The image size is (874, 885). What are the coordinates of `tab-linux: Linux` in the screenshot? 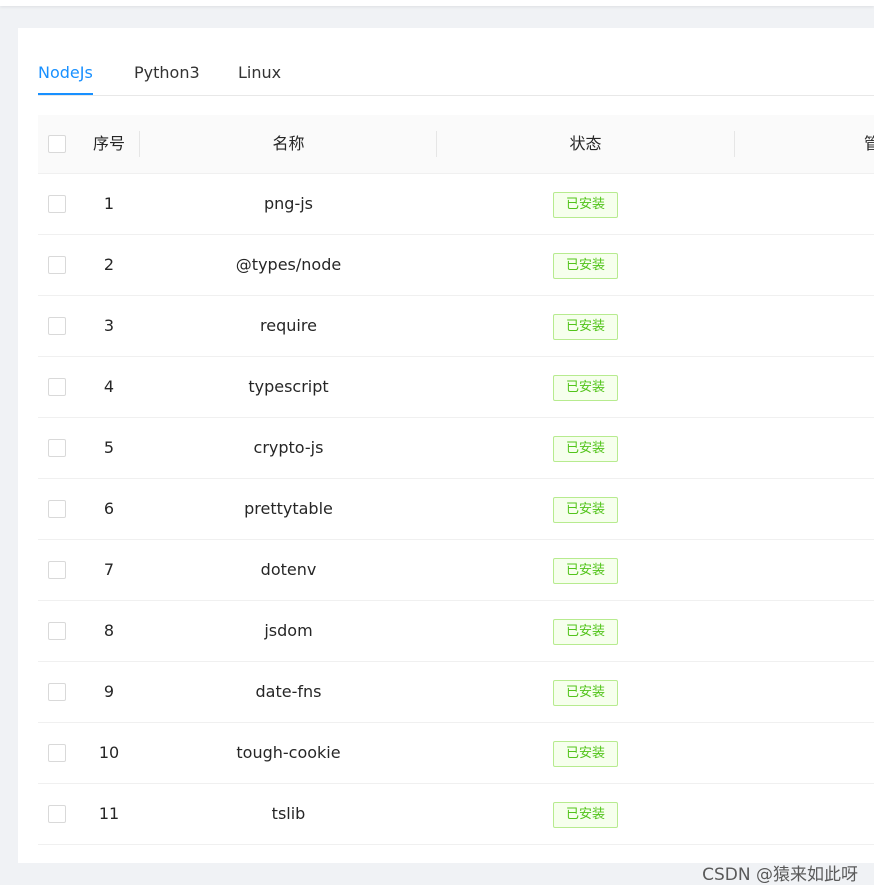 It's located at (259, 78).